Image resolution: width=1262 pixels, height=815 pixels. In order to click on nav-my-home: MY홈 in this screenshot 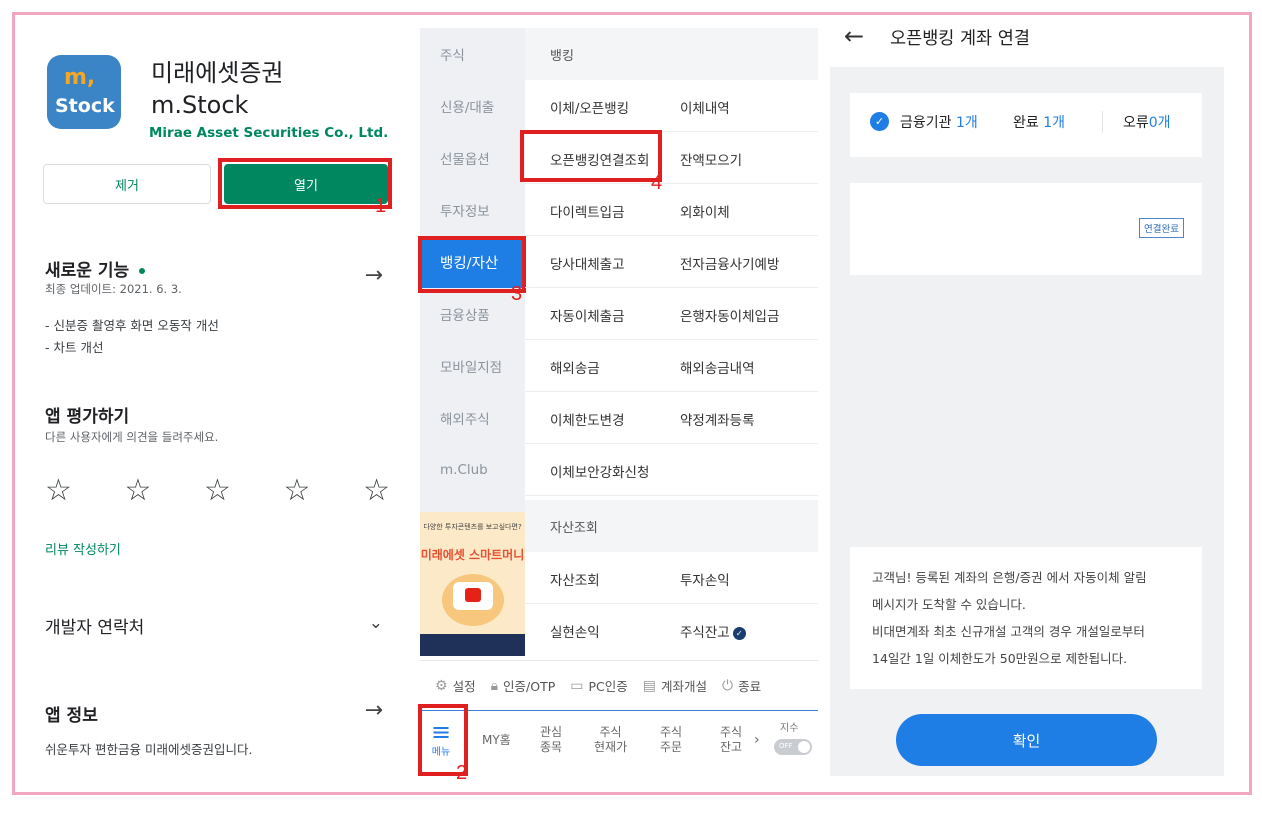, I will do `click(496, 740)`.